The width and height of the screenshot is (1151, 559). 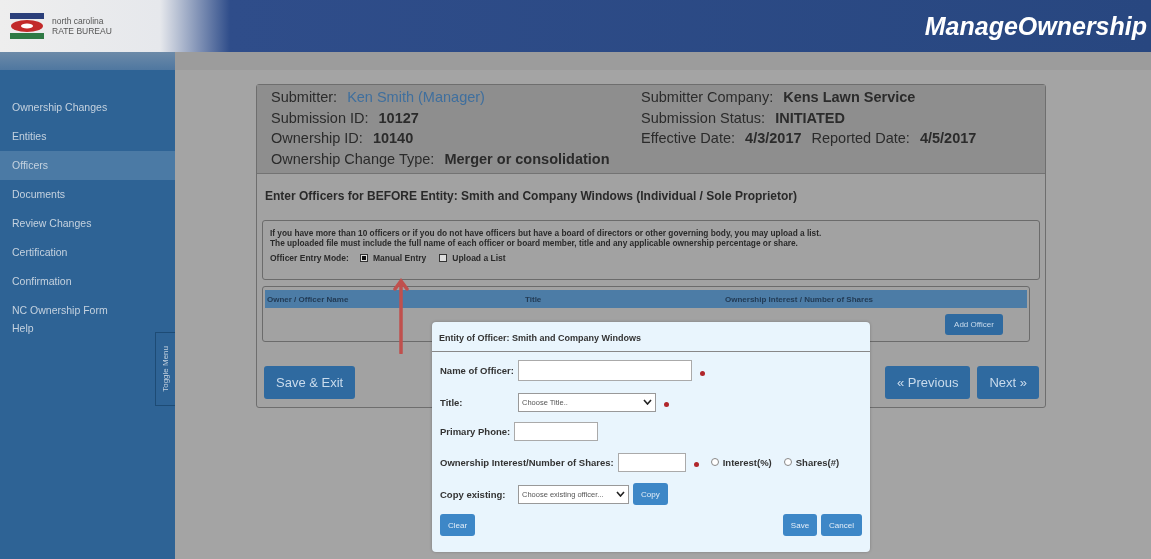 What do you see at coordinates (799, 299) in the screenshot?
I see `column-header: Ownership Interest / Number of Shares` at bounding box center [799, 299].